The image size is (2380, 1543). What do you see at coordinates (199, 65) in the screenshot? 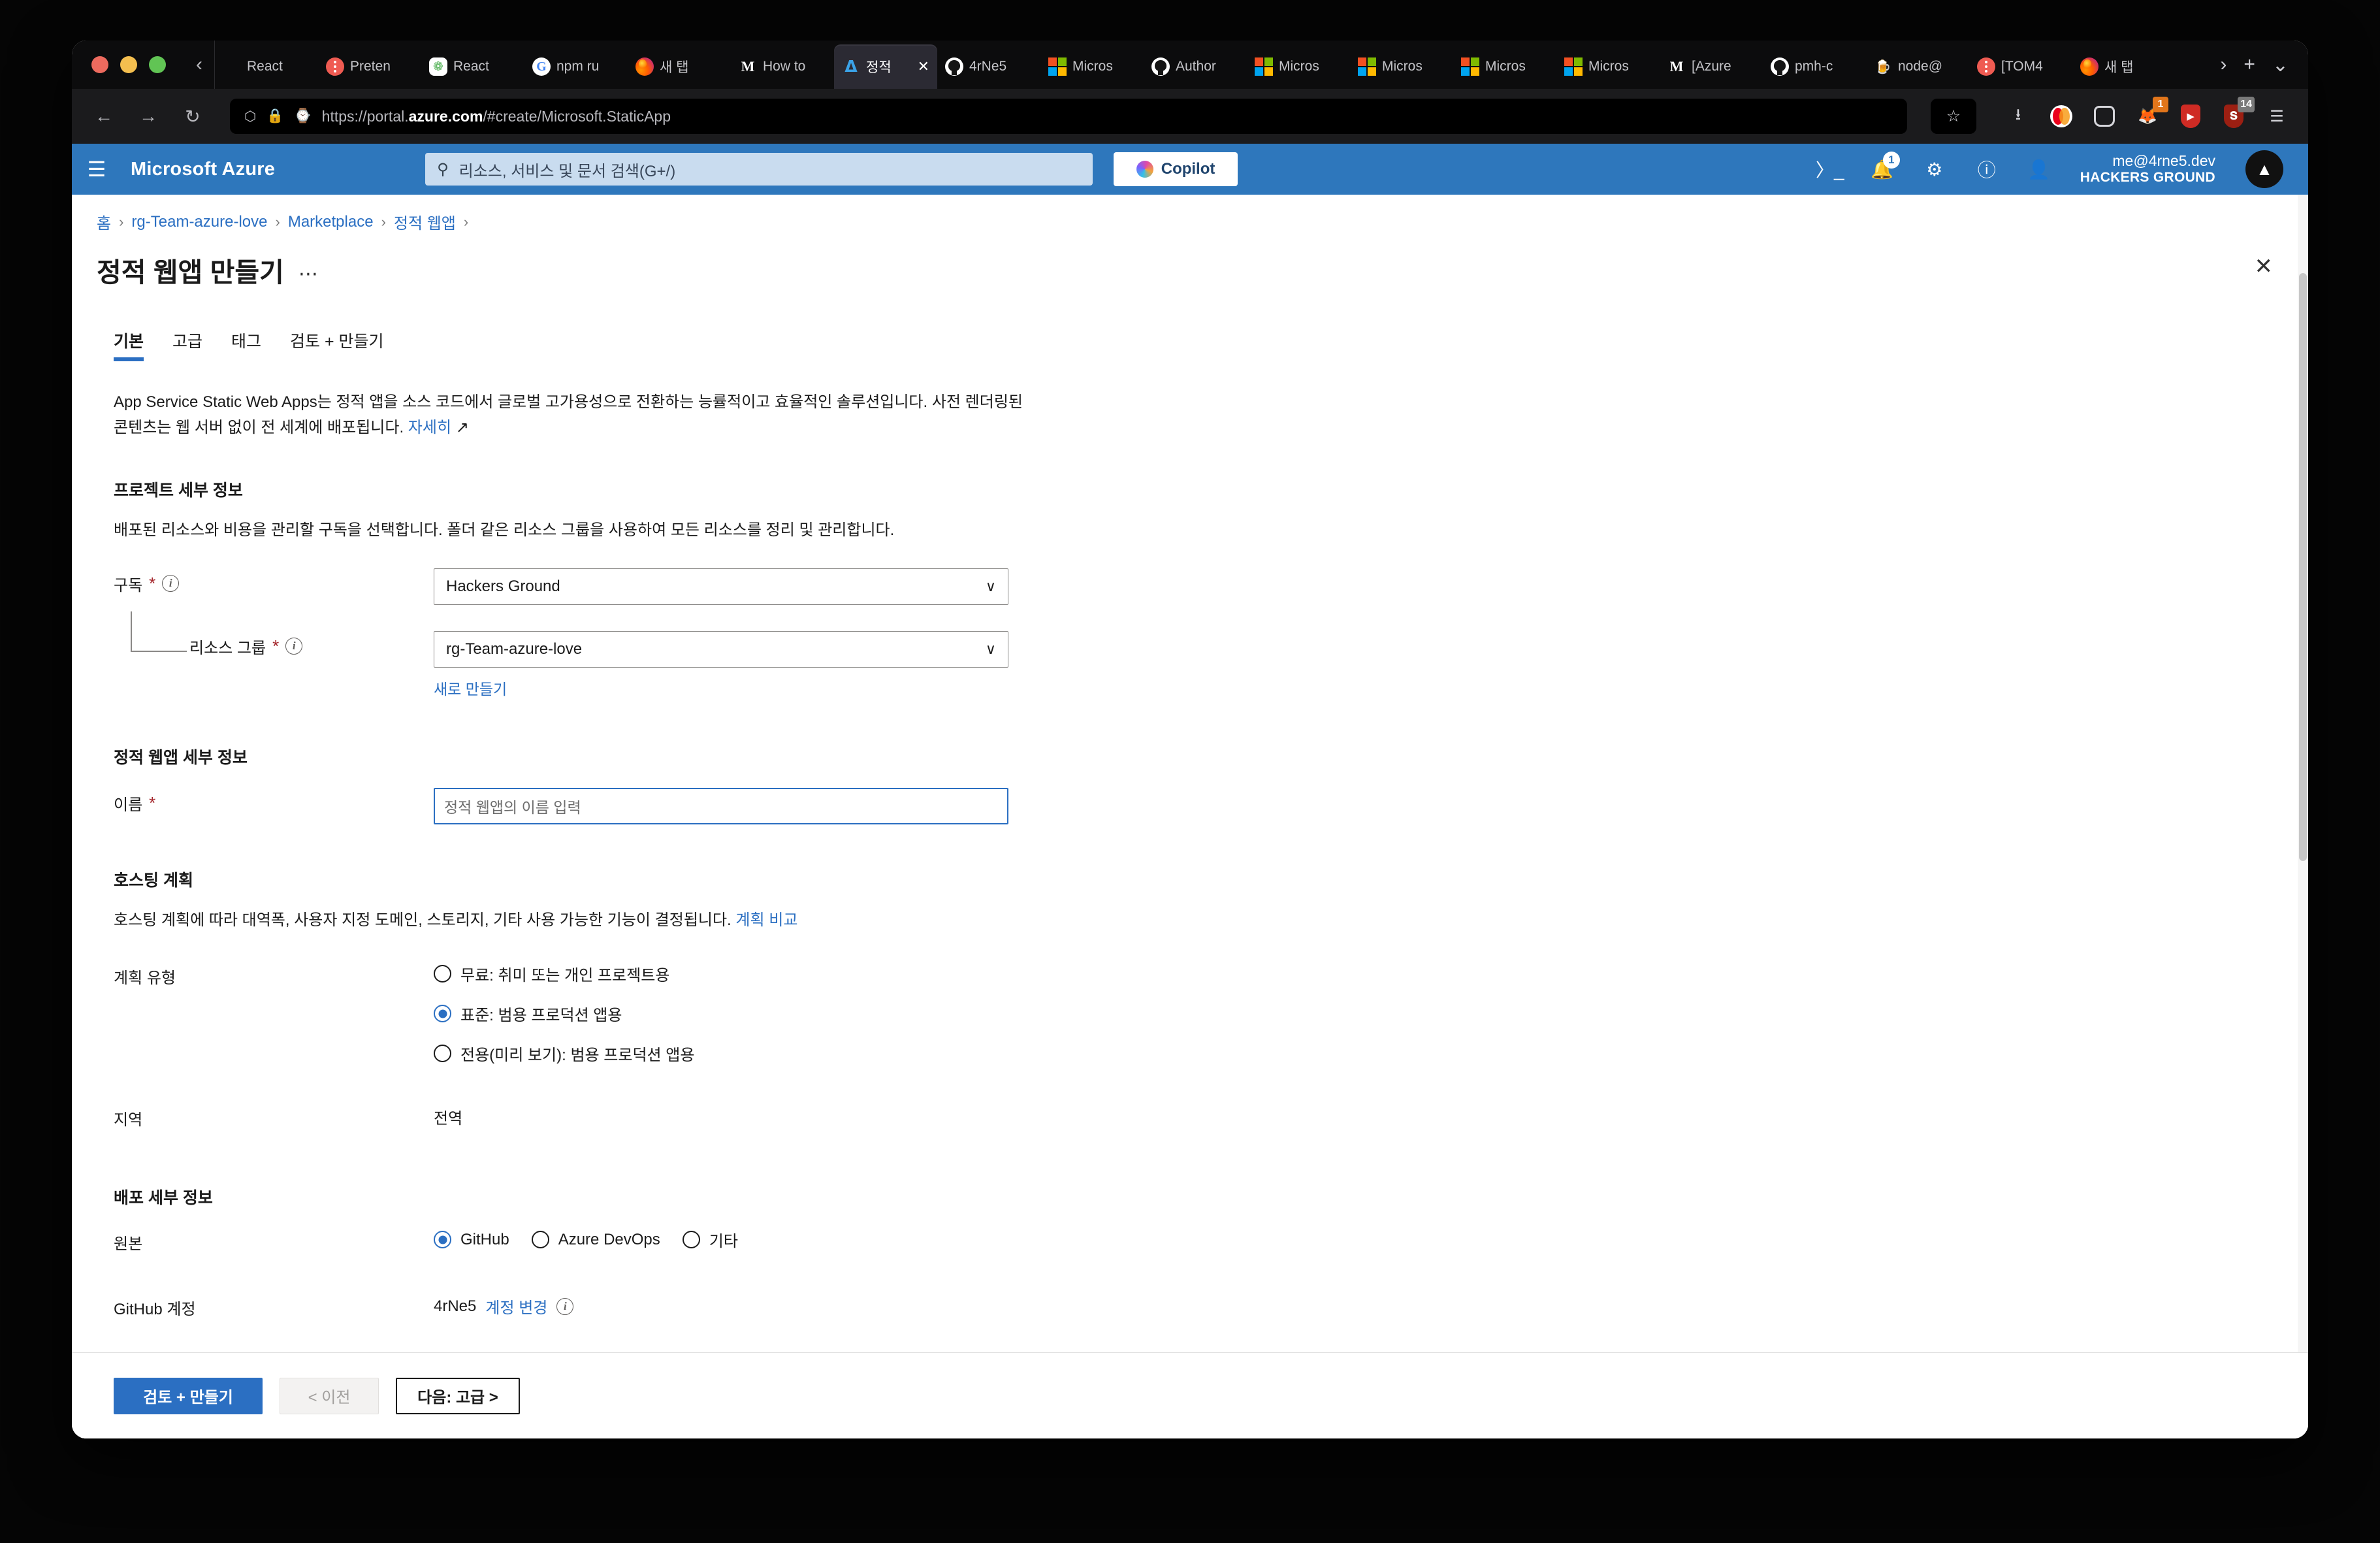
I see `scroll-tabs-left-button: ‹` at bounding box center [199, 65].